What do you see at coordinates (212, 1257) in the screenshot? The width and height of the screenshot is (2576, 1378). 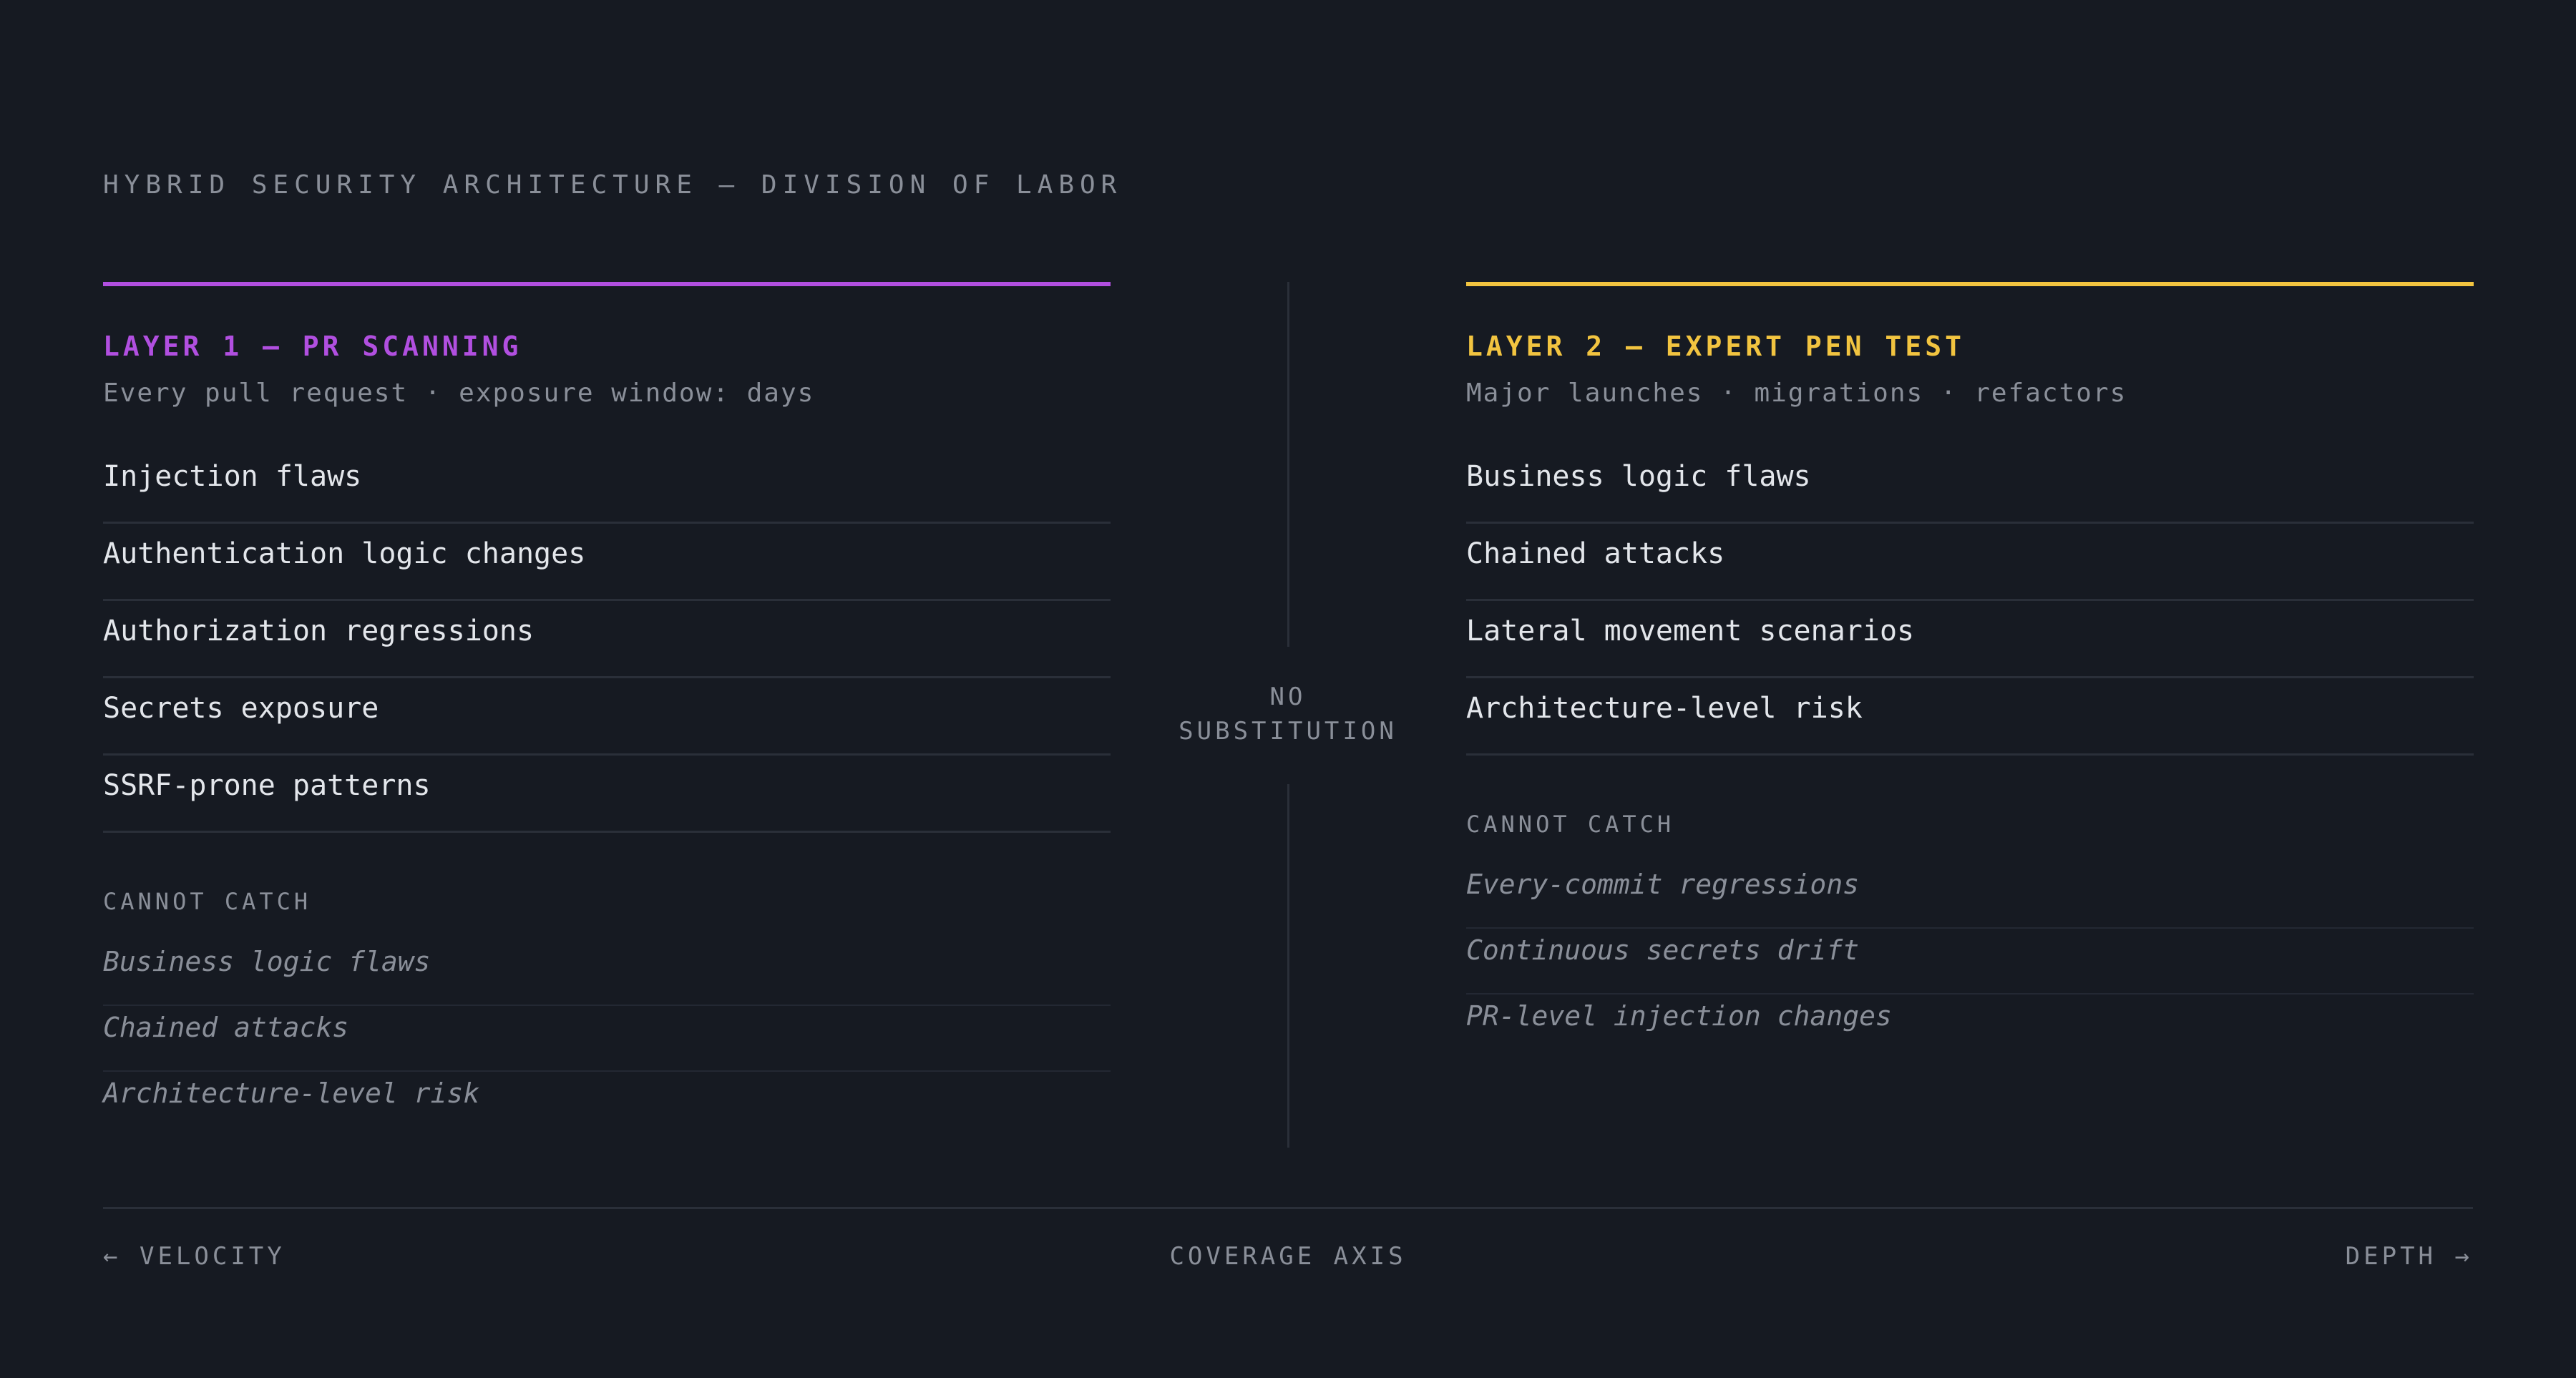 I see `axis-velocity-label: VELOCITY` at bounding box center [212, 1257].